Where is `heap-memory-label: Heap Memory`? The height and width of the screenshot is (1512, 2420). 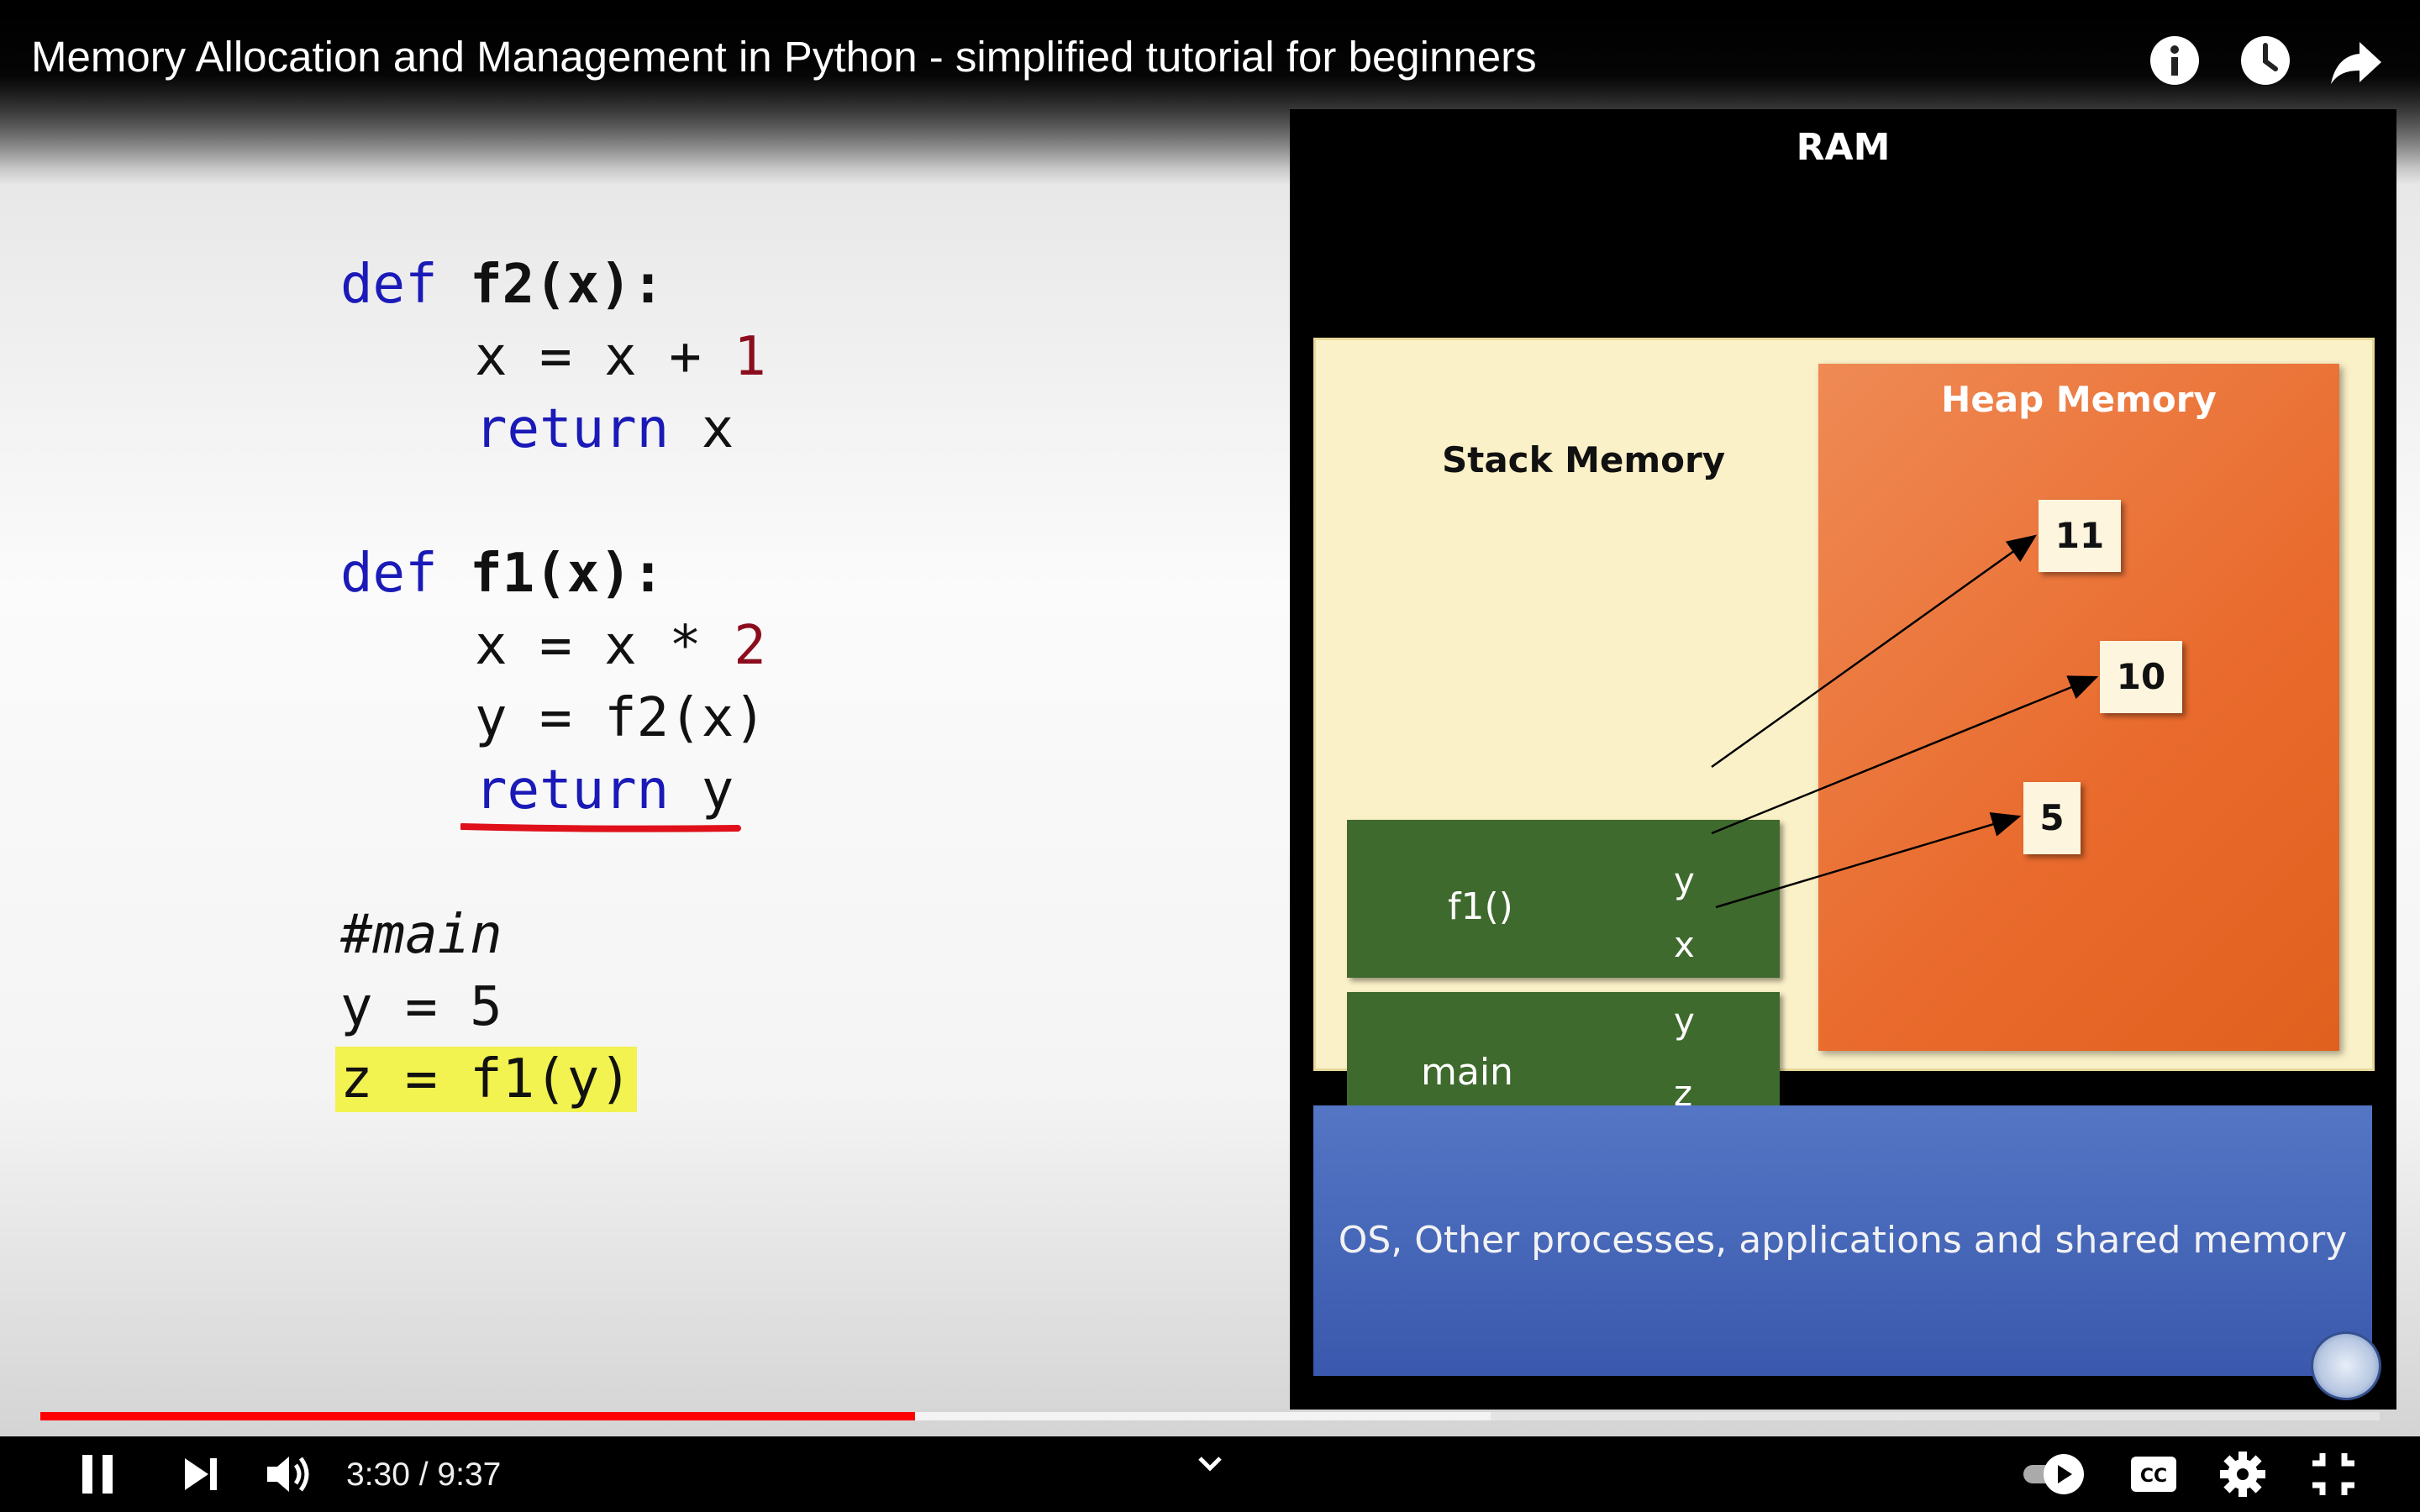
heap-memory-label: Heap Memory is located at coordinates (2079, 399).